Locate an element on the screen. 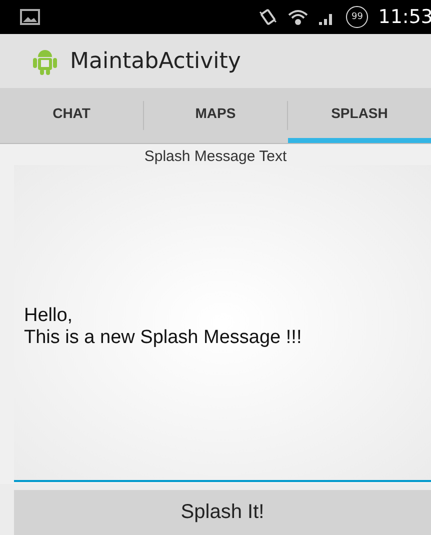 Image resolution: width=431 pixels, height=535 pixels. tab: CHAT is located at coordinates (71, 115).